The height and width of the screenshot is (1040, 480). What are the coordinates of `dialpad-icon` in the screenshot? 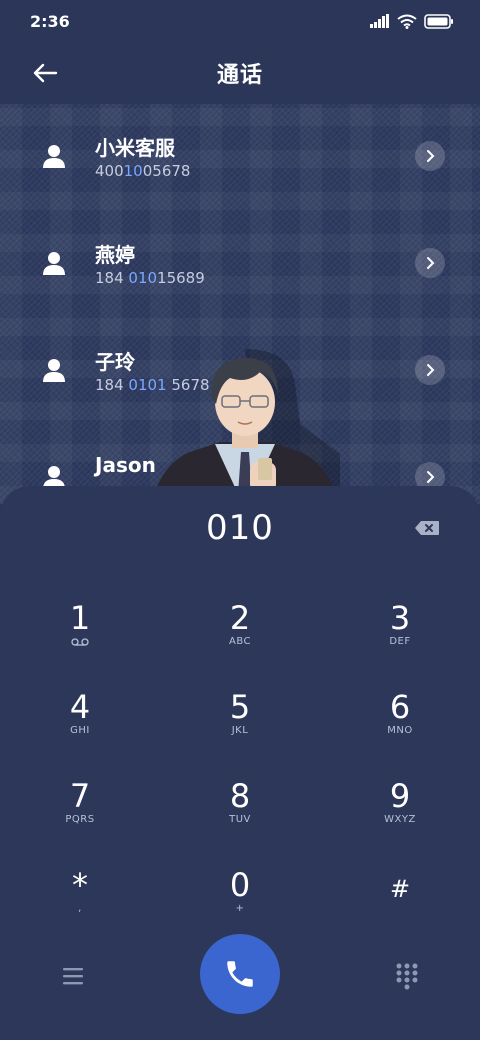 It's located at (407, 976).